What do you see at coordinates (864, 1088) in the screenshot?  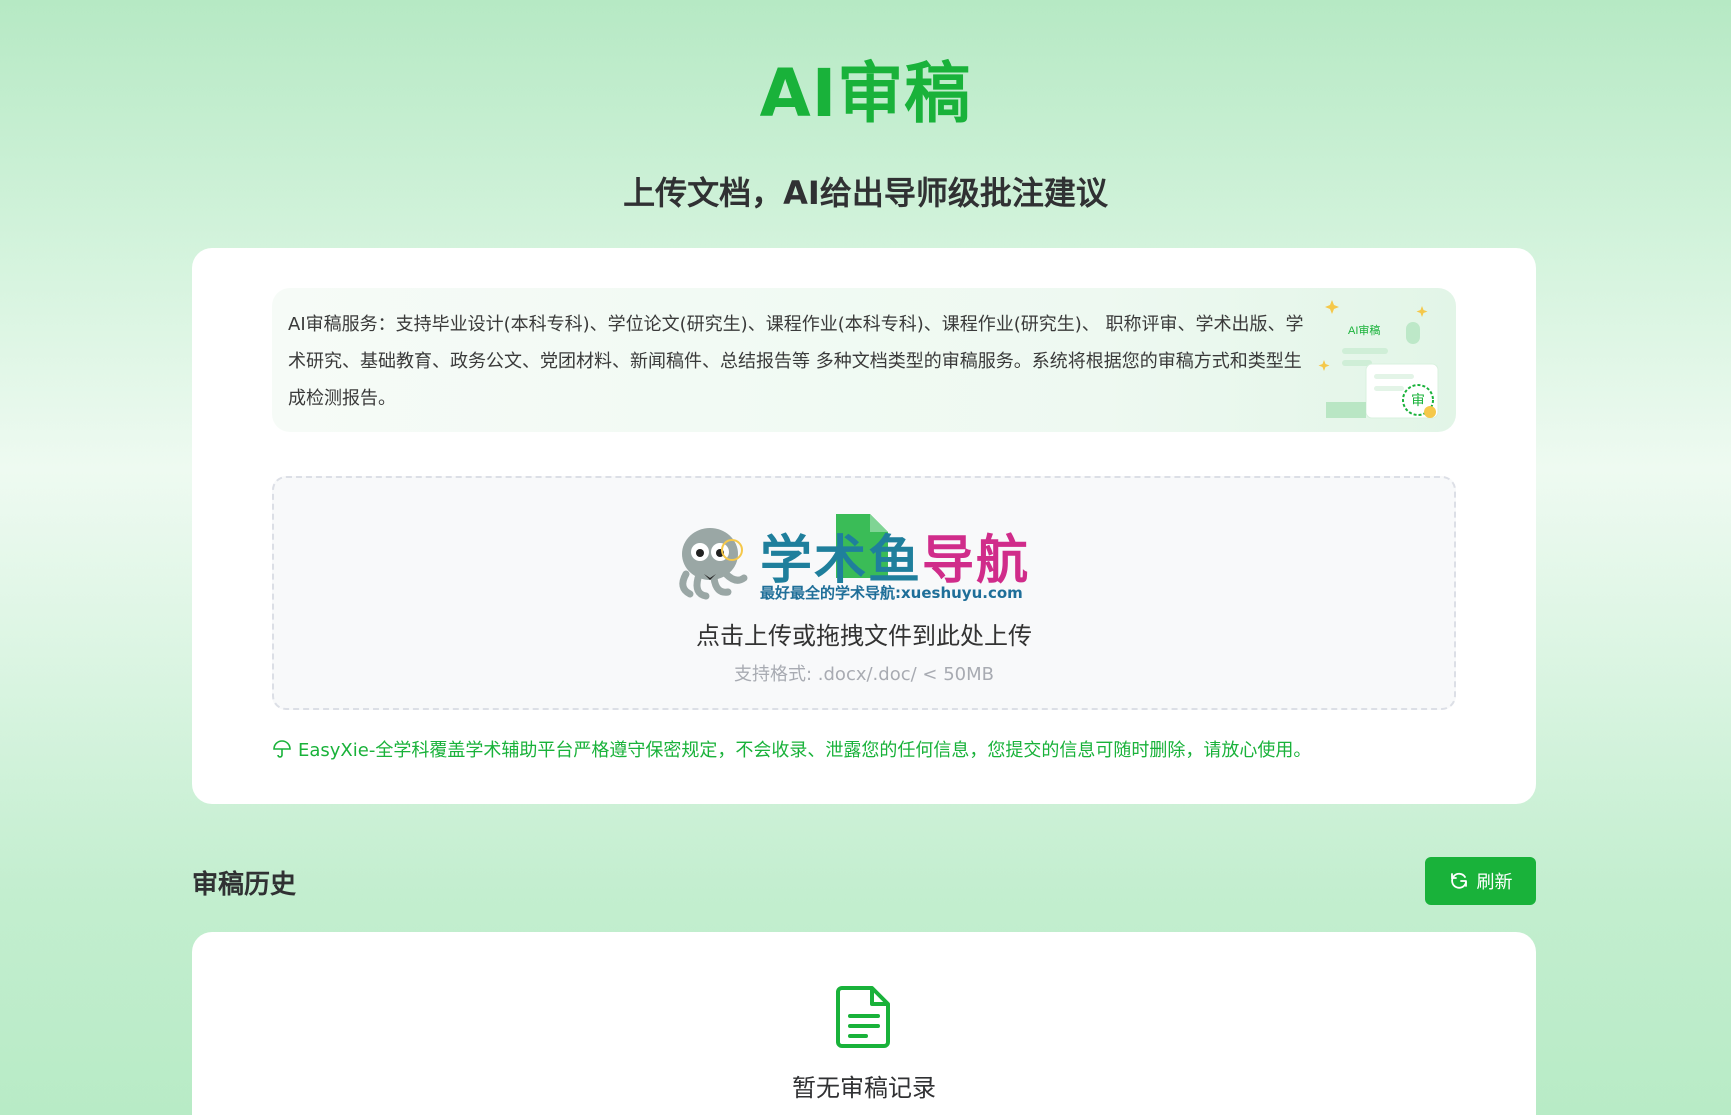 I see `empty-history-text: 暂无审稿记录` at bounding box center [864, 1088].